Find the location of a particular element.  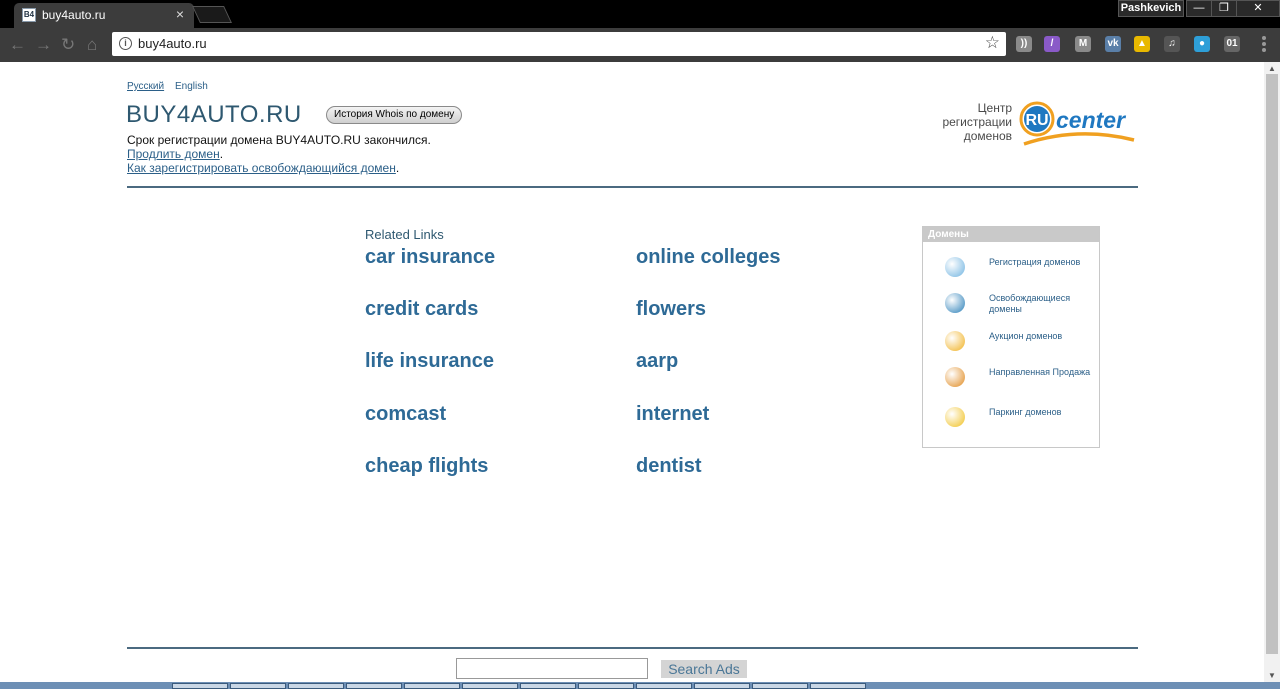

rucenter-ru-text: RU is located at coordinates (1036, 120).